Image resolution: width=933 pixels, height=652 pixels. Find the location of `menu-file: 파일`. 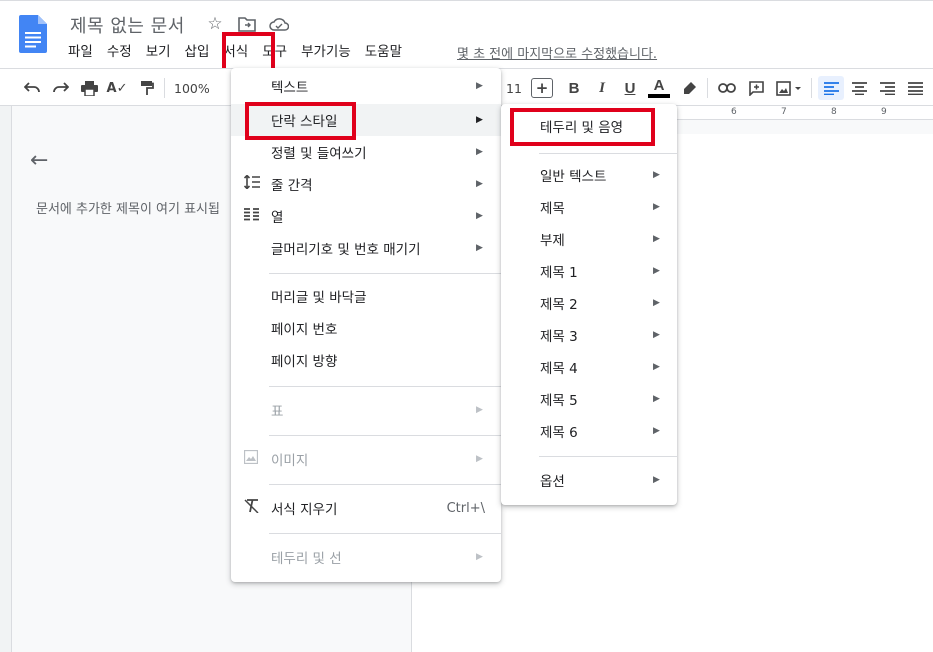

menu-file: 파일 is located at coordinates (80, 52).